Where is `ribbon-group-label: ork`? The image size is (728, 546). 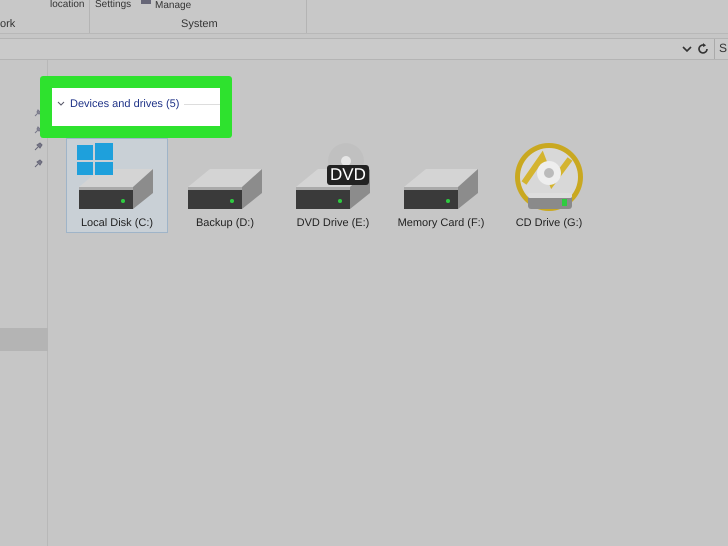
ribbon-group-label: ork is located at coordinates (8, 24).